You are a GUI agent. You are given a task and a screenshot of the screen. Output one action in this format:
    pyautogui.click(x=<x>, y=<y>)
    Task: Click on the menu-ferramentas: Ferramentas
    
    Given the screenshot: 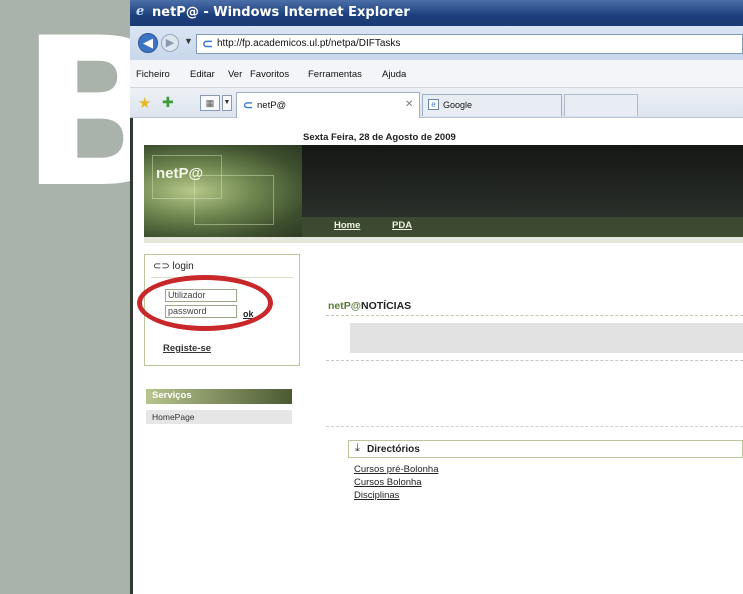 What is the action you would take?
    pyautogui.click(x=335, y=74)
    